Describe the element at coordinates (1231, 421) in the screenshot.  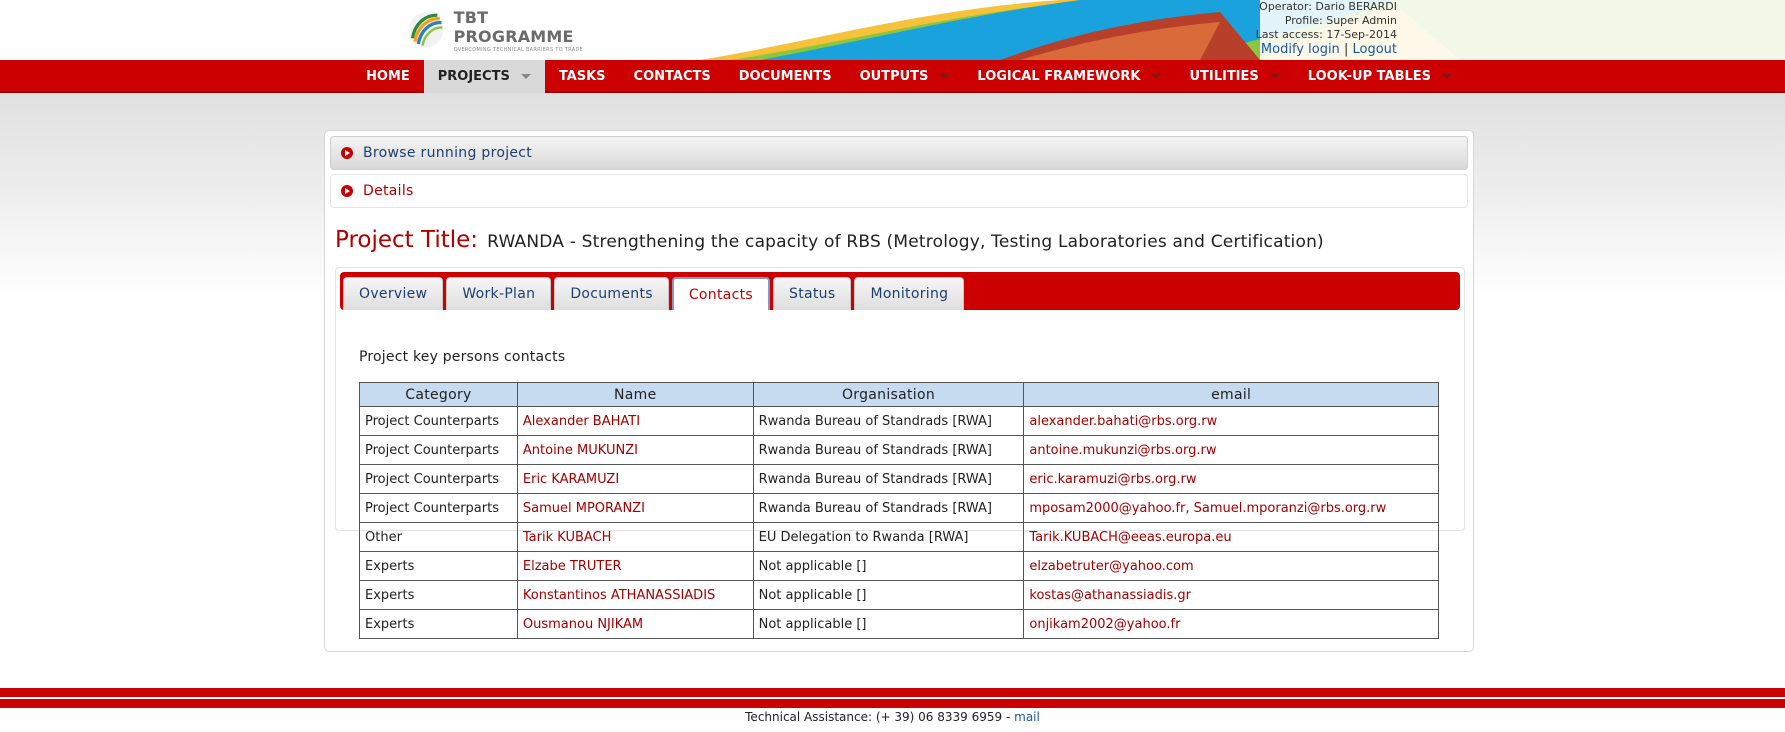
I see `cell-email-link: alexander.bahati@rbs.org.rw` at that location.